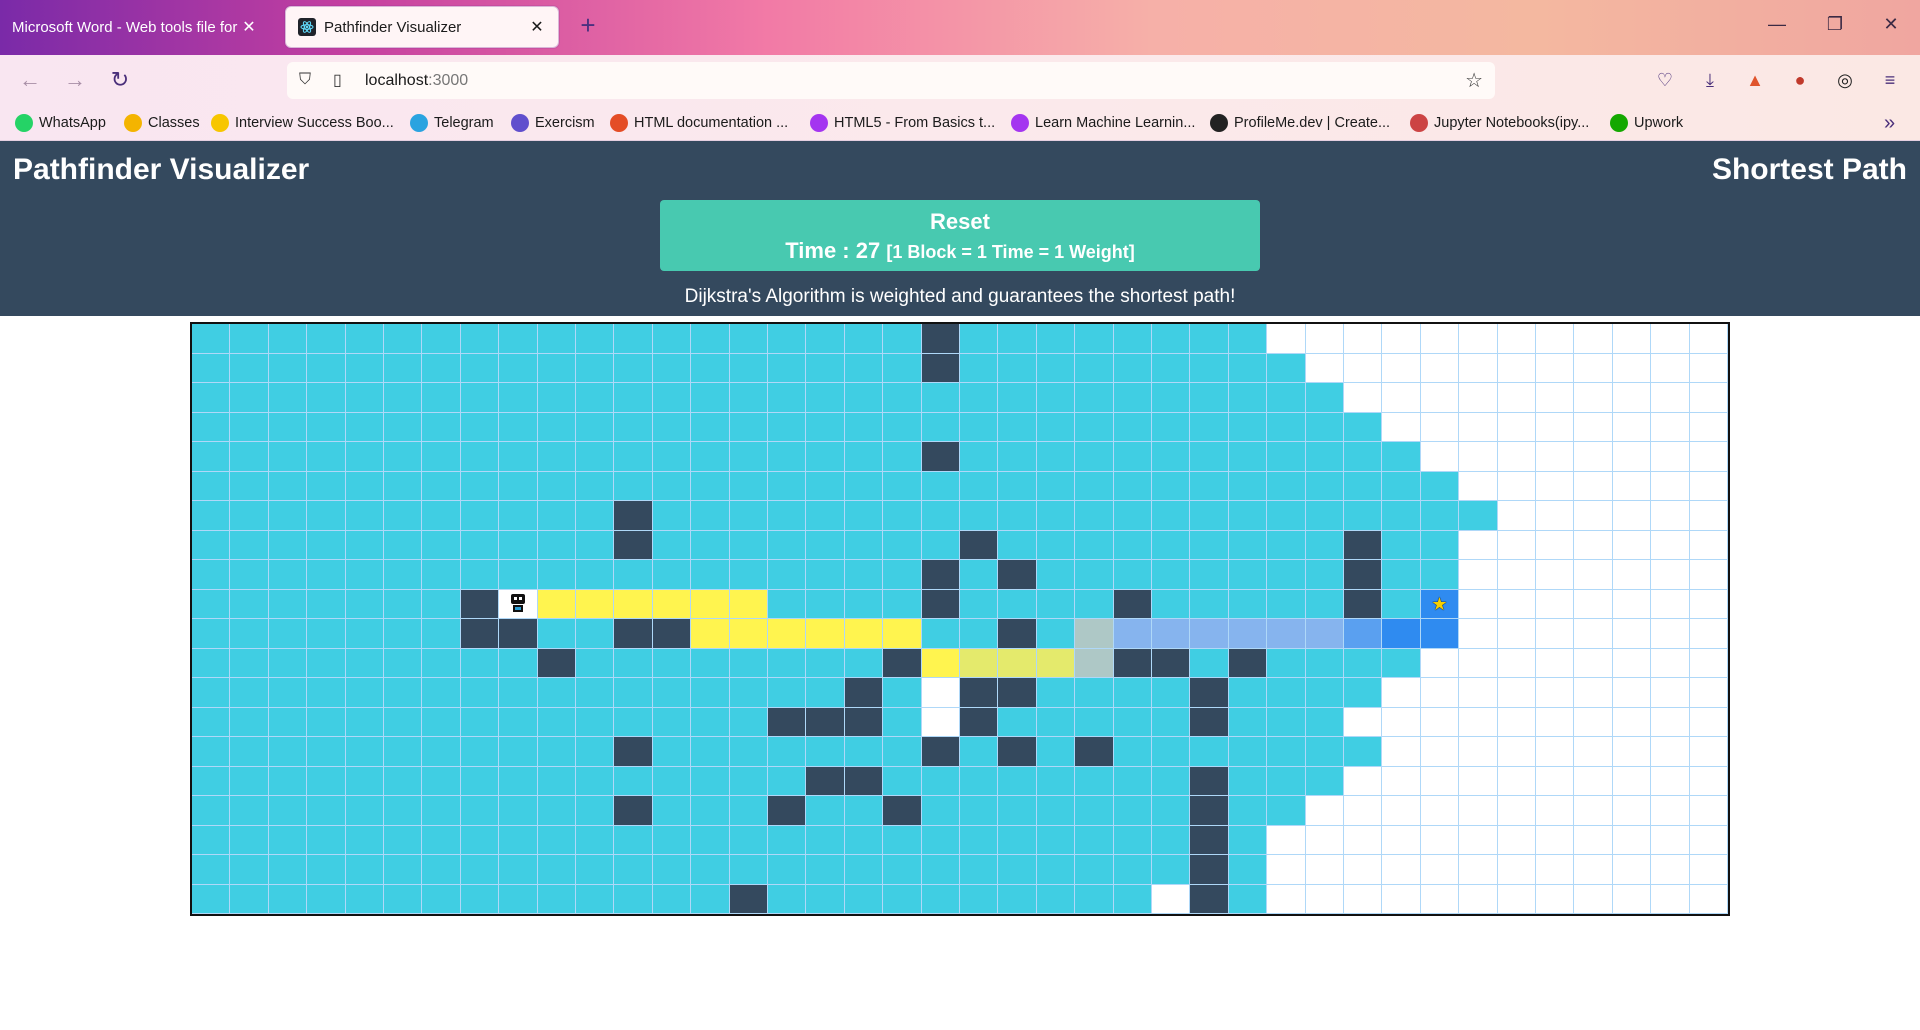 This screenshot has height=1030, width=1920. Describe the element at coordinates (162, 123) in the screenshot. I see `bookmark-item: Classes` at that location.